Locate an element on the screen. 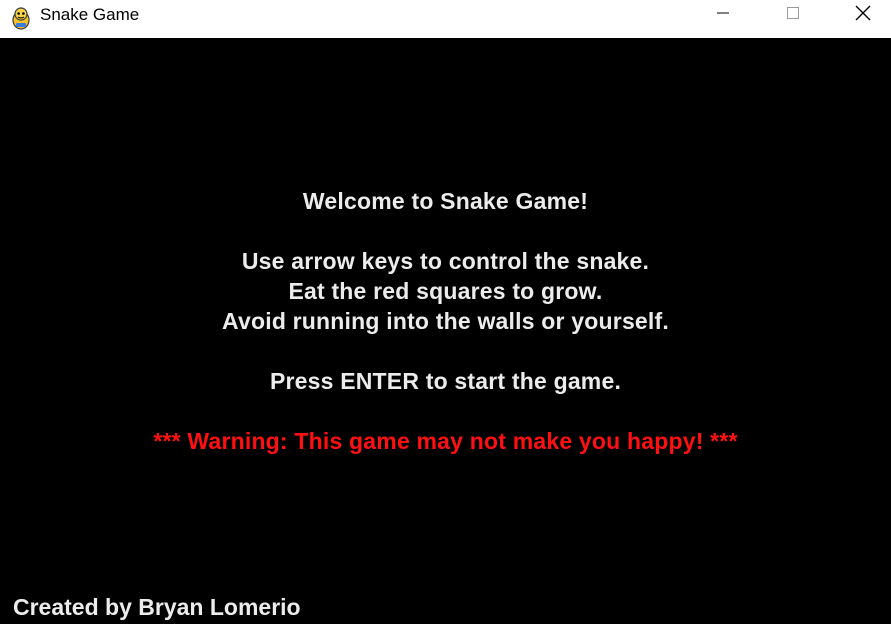 Image resolution: width=891 pixels, height=624 pixels. minimize-icon is located at coordinates (723, 15).